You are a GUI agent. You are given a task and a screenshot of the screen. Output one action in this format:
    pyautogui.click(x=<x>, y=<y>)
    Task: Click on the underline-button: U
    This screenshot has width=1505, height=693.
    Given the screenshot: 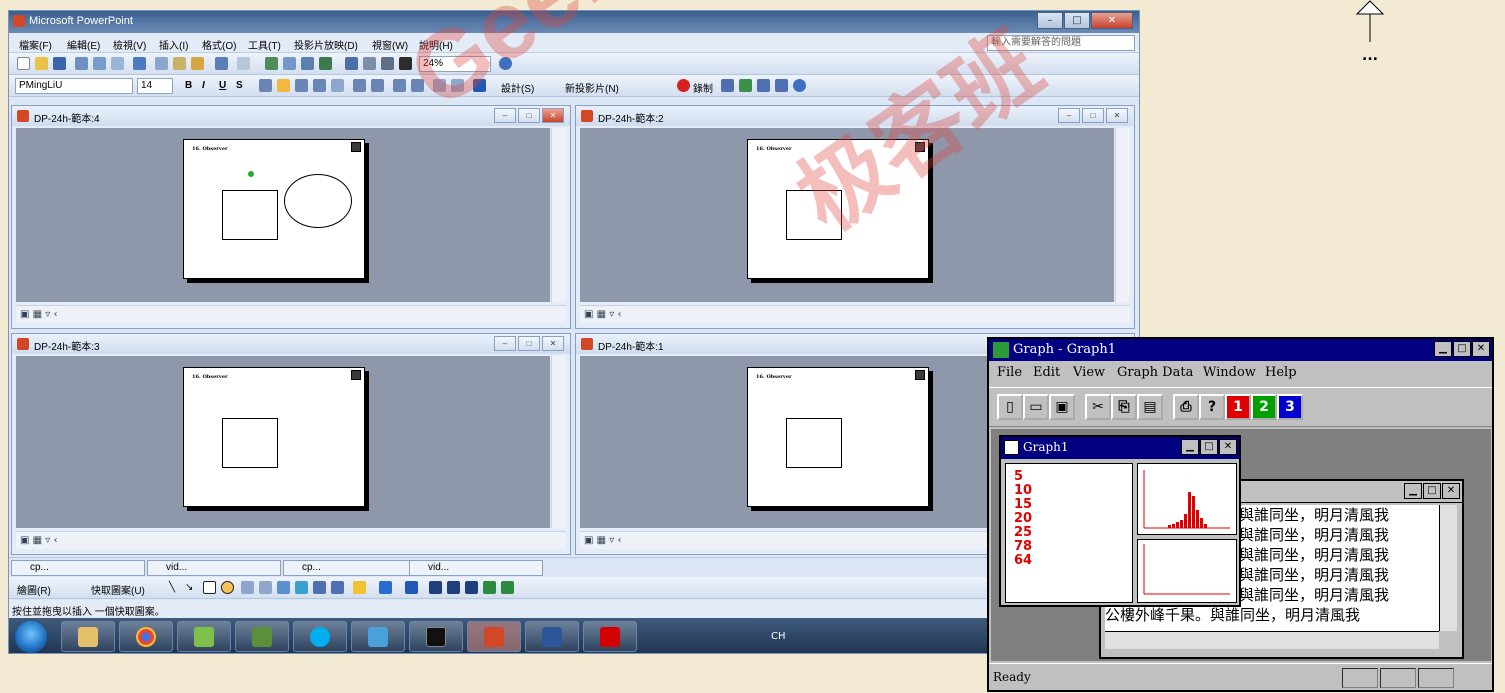 What is the action you would take?
    pyautogui.click(x=222, y=85)
    